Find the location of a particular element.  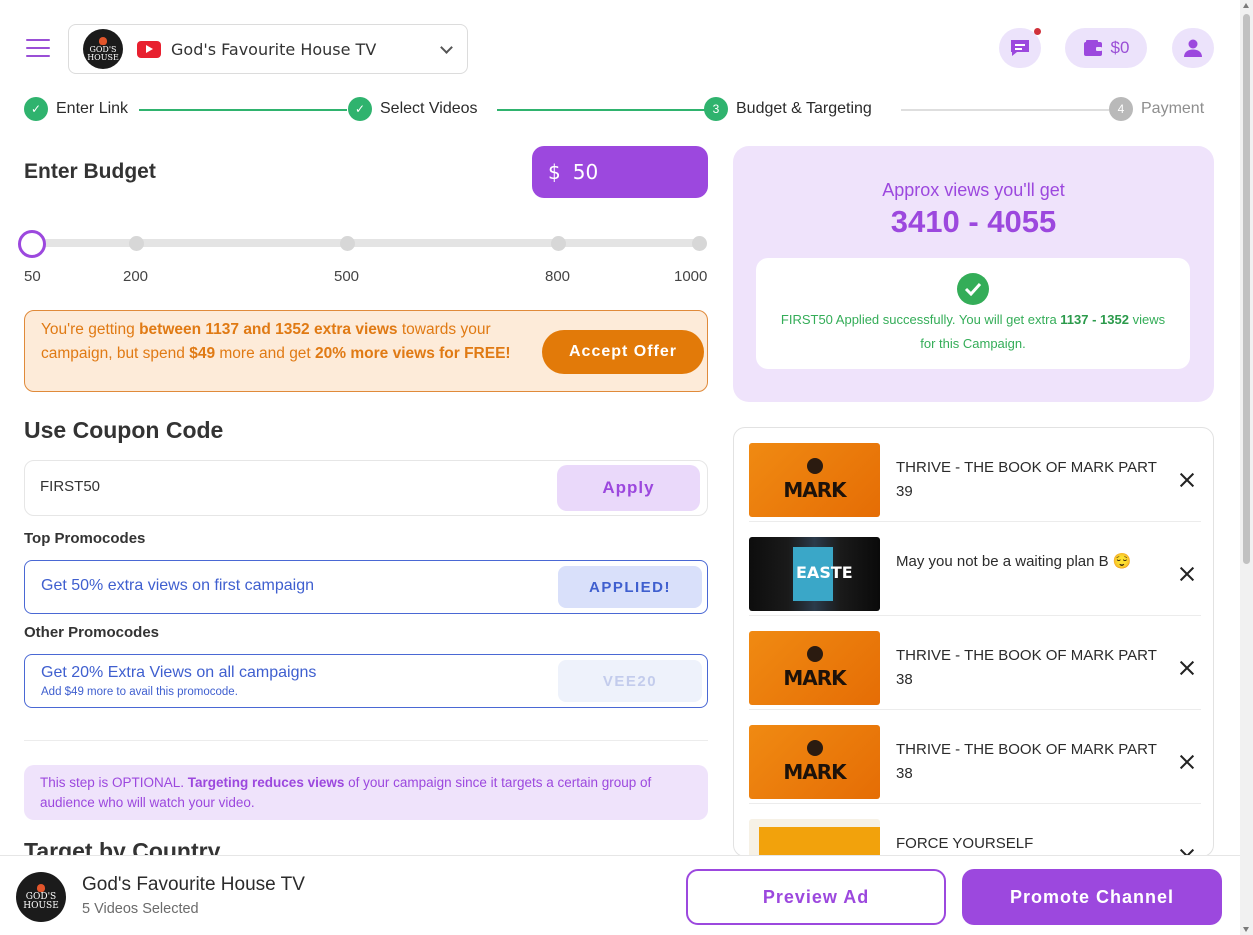

notification-dot is located at coordinates (1037, 31).